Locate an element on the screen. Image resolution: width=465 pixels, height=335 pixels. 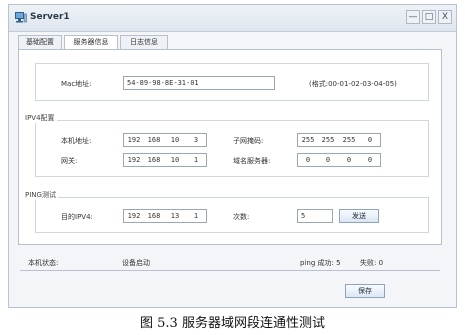
gateway-octet: 168 is located at coordinates (154, 160).